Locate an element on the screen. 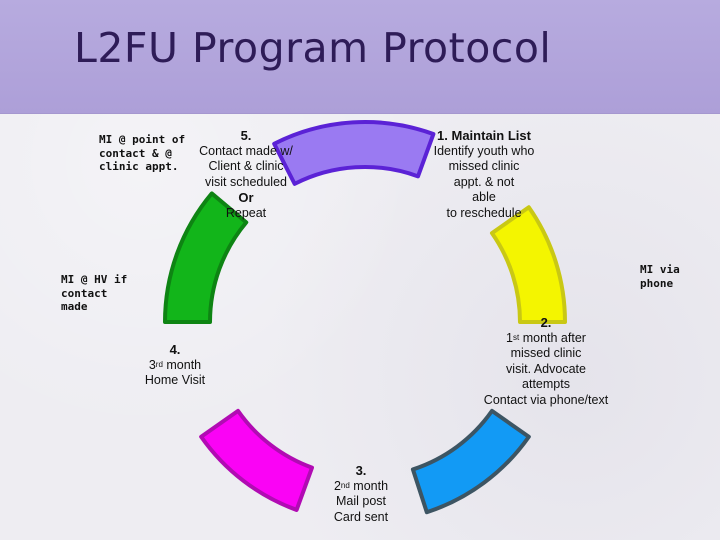  step-2-heading: 2. is located at coordinates (546, 322).